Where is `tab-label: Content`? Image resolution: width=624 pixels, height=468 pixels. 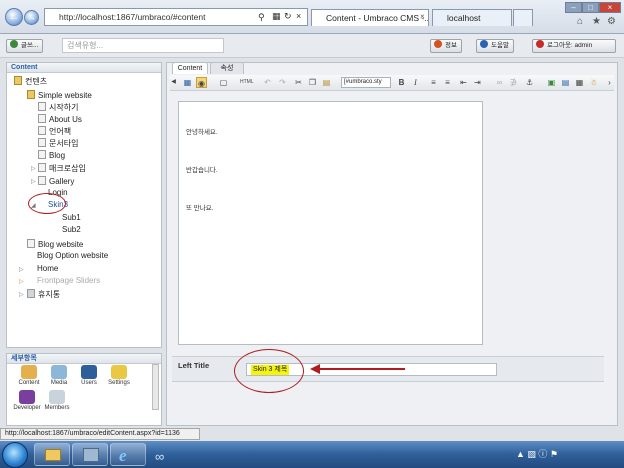 tab-label: Content is located at coordinates (190, 68).